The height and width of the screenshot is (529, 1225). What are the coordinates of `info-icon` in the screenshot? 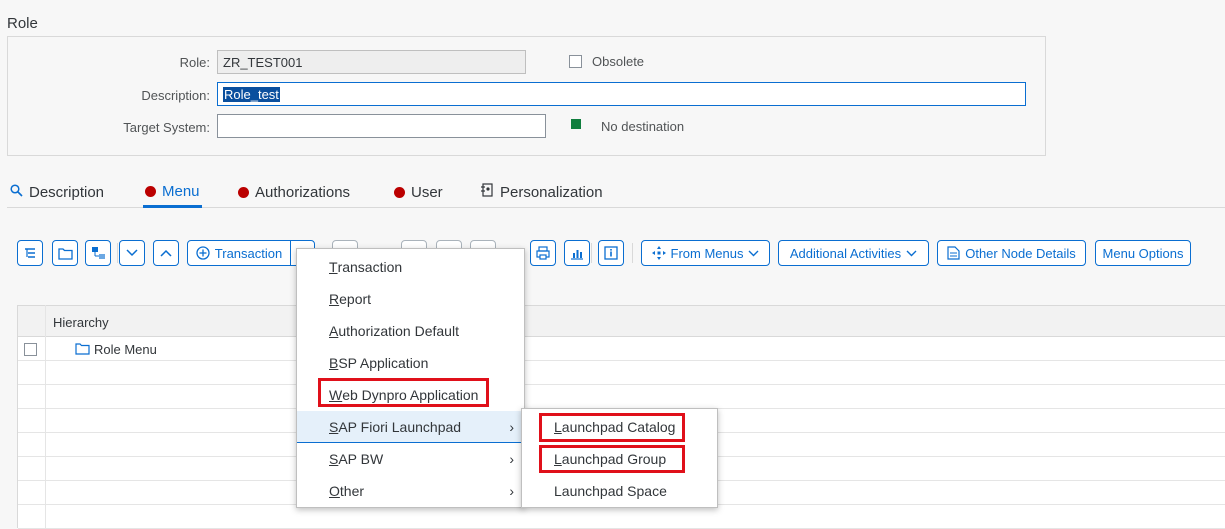 It's located at (611, 253).